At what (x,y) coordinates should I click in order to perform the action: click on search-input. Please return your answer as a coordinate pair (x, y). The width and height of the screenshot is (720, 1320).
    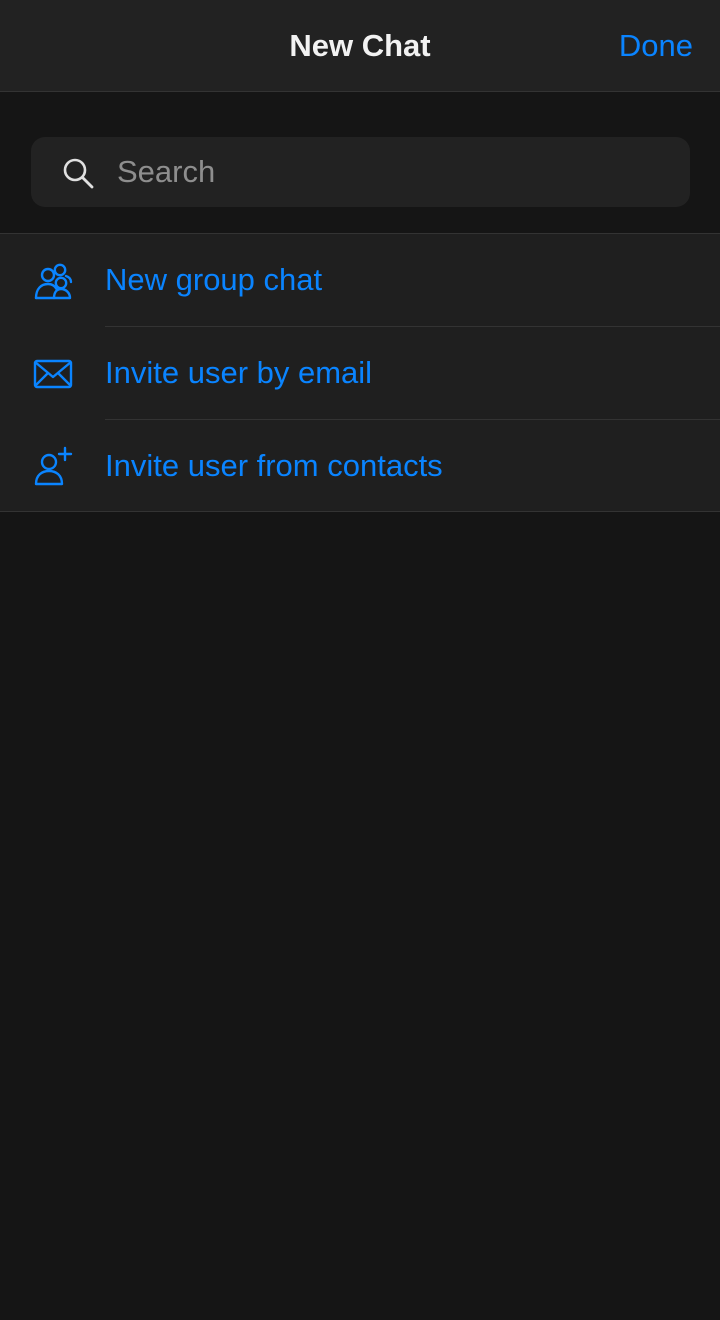
    Looking at the image, I should click on (397, 172).